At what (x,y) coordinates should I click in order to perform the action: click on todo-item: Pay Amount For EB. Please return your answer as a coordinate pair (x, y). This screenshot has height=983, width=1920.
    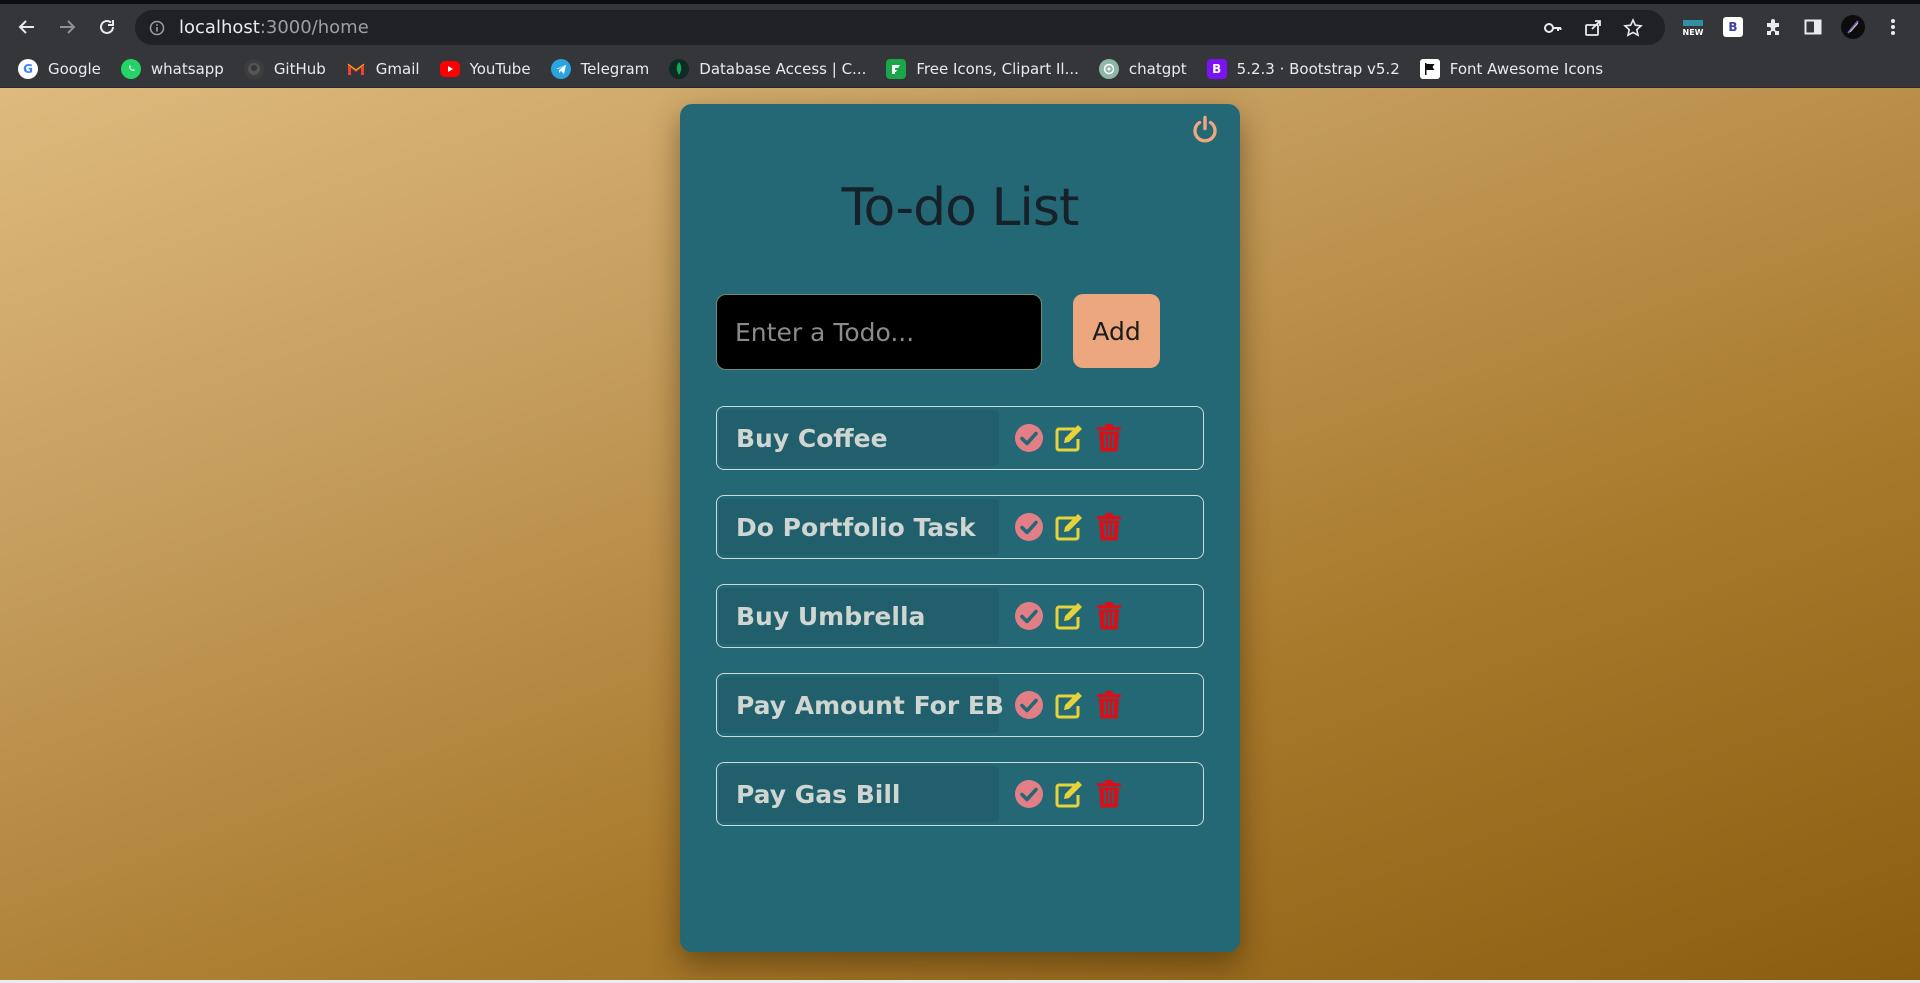
    Looking at the image, I should click on (960, 705).